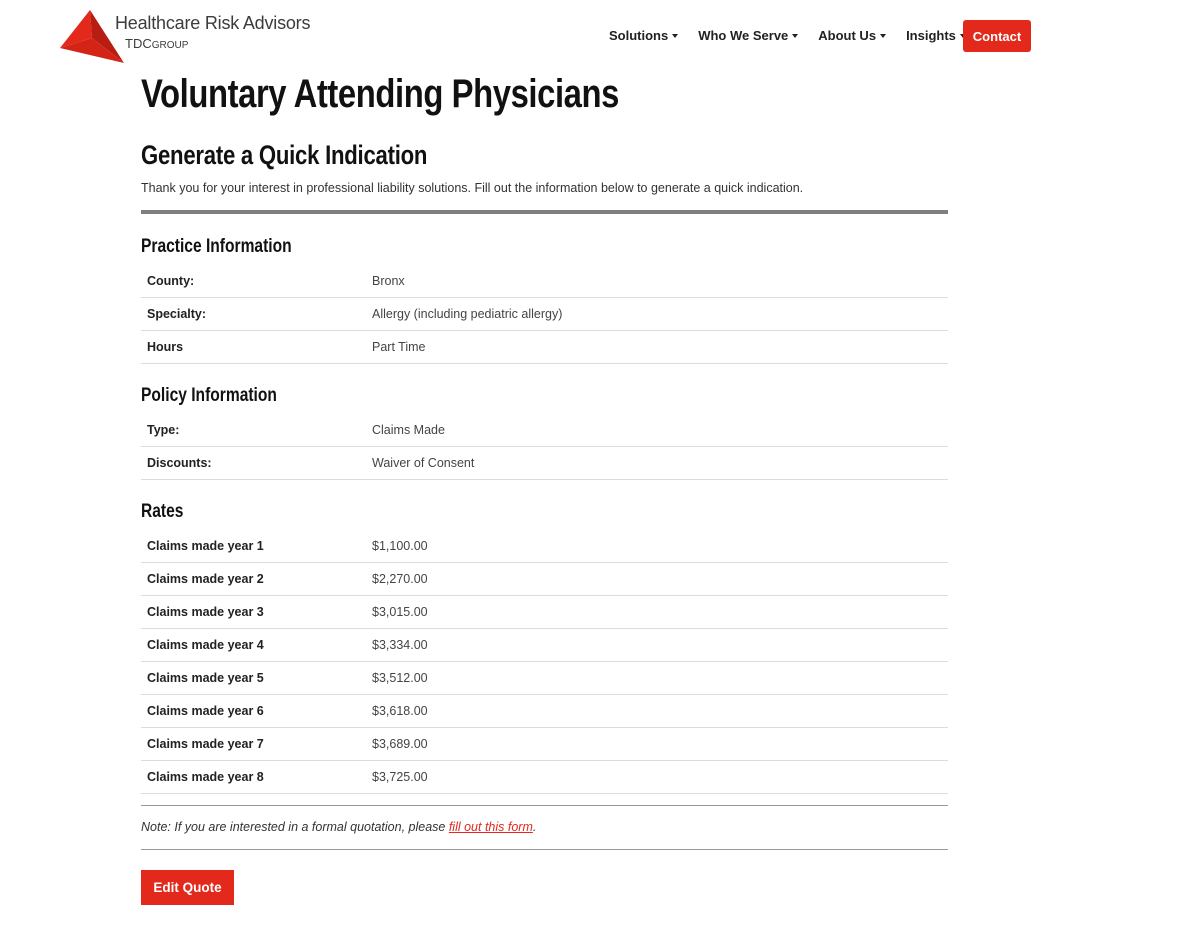 This screenshot has width=1204, height=934. What do you see at coordinates (157, 43) in the screenshot?
I see `logo-subtitle: TDCGROUP` at bounding box center [157, 43].